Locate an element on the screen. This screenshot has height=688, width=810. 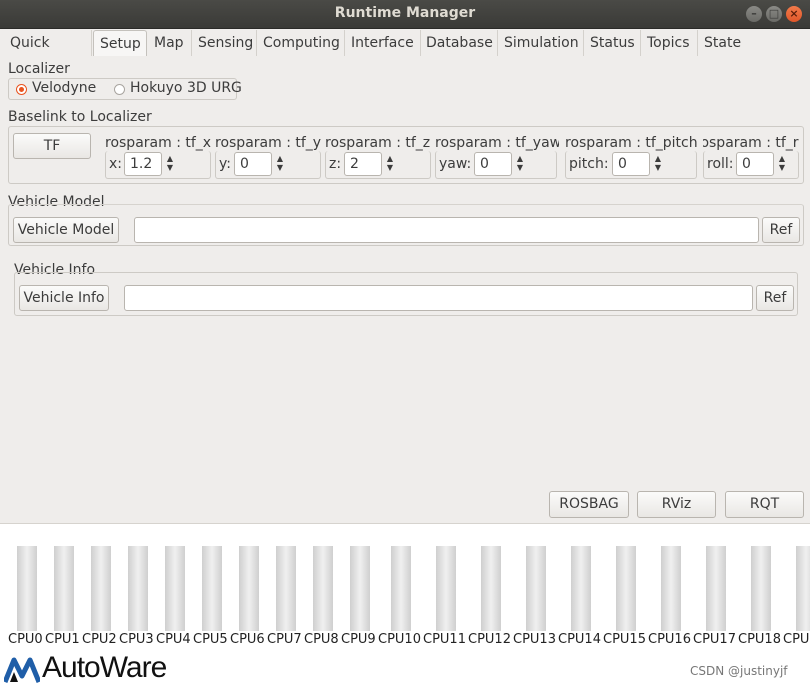
tab-status: Status is located at coordinates (612, 43).